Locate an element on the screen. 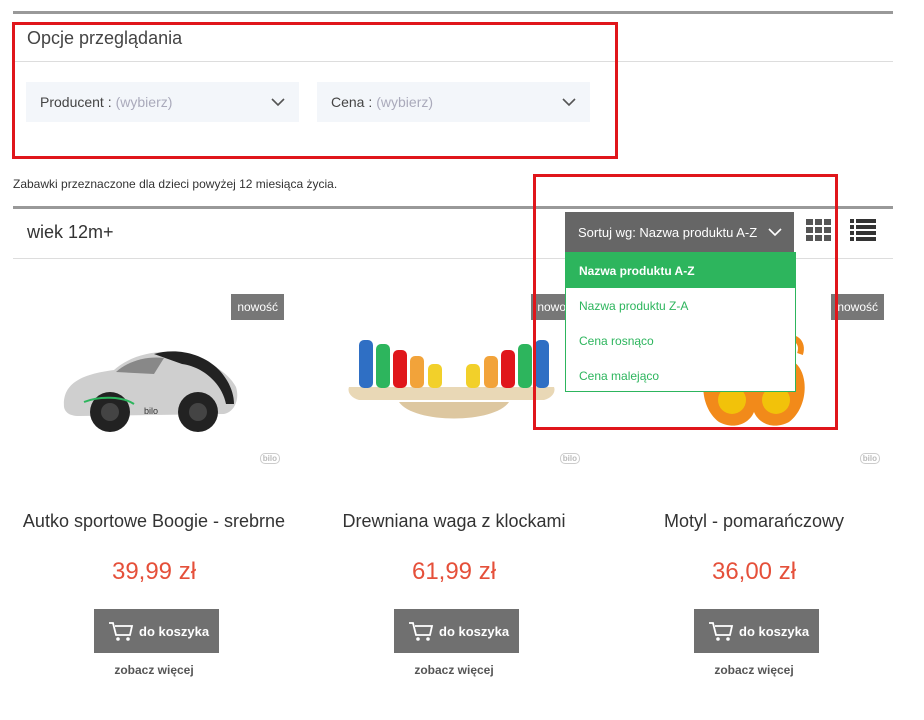  filter-highlight-box is located at coordinates (315, 90).